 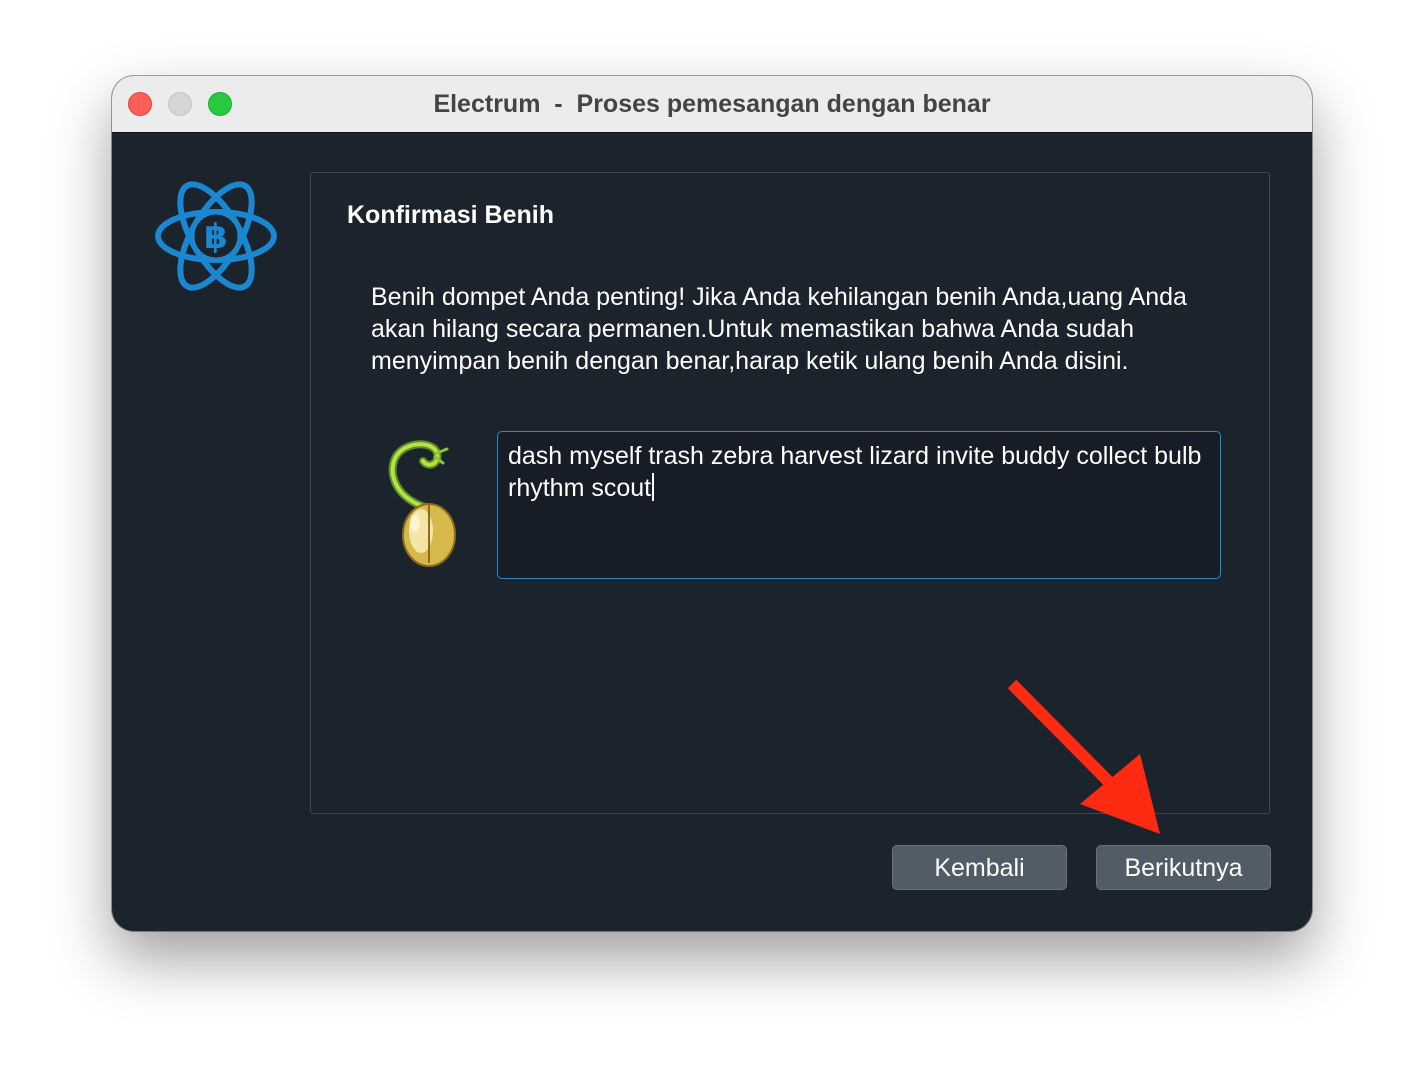 What do you see at coordinates (979, 867) in the screenshot?
I see `back-button: Kembali` at bounding box center [979, 867].